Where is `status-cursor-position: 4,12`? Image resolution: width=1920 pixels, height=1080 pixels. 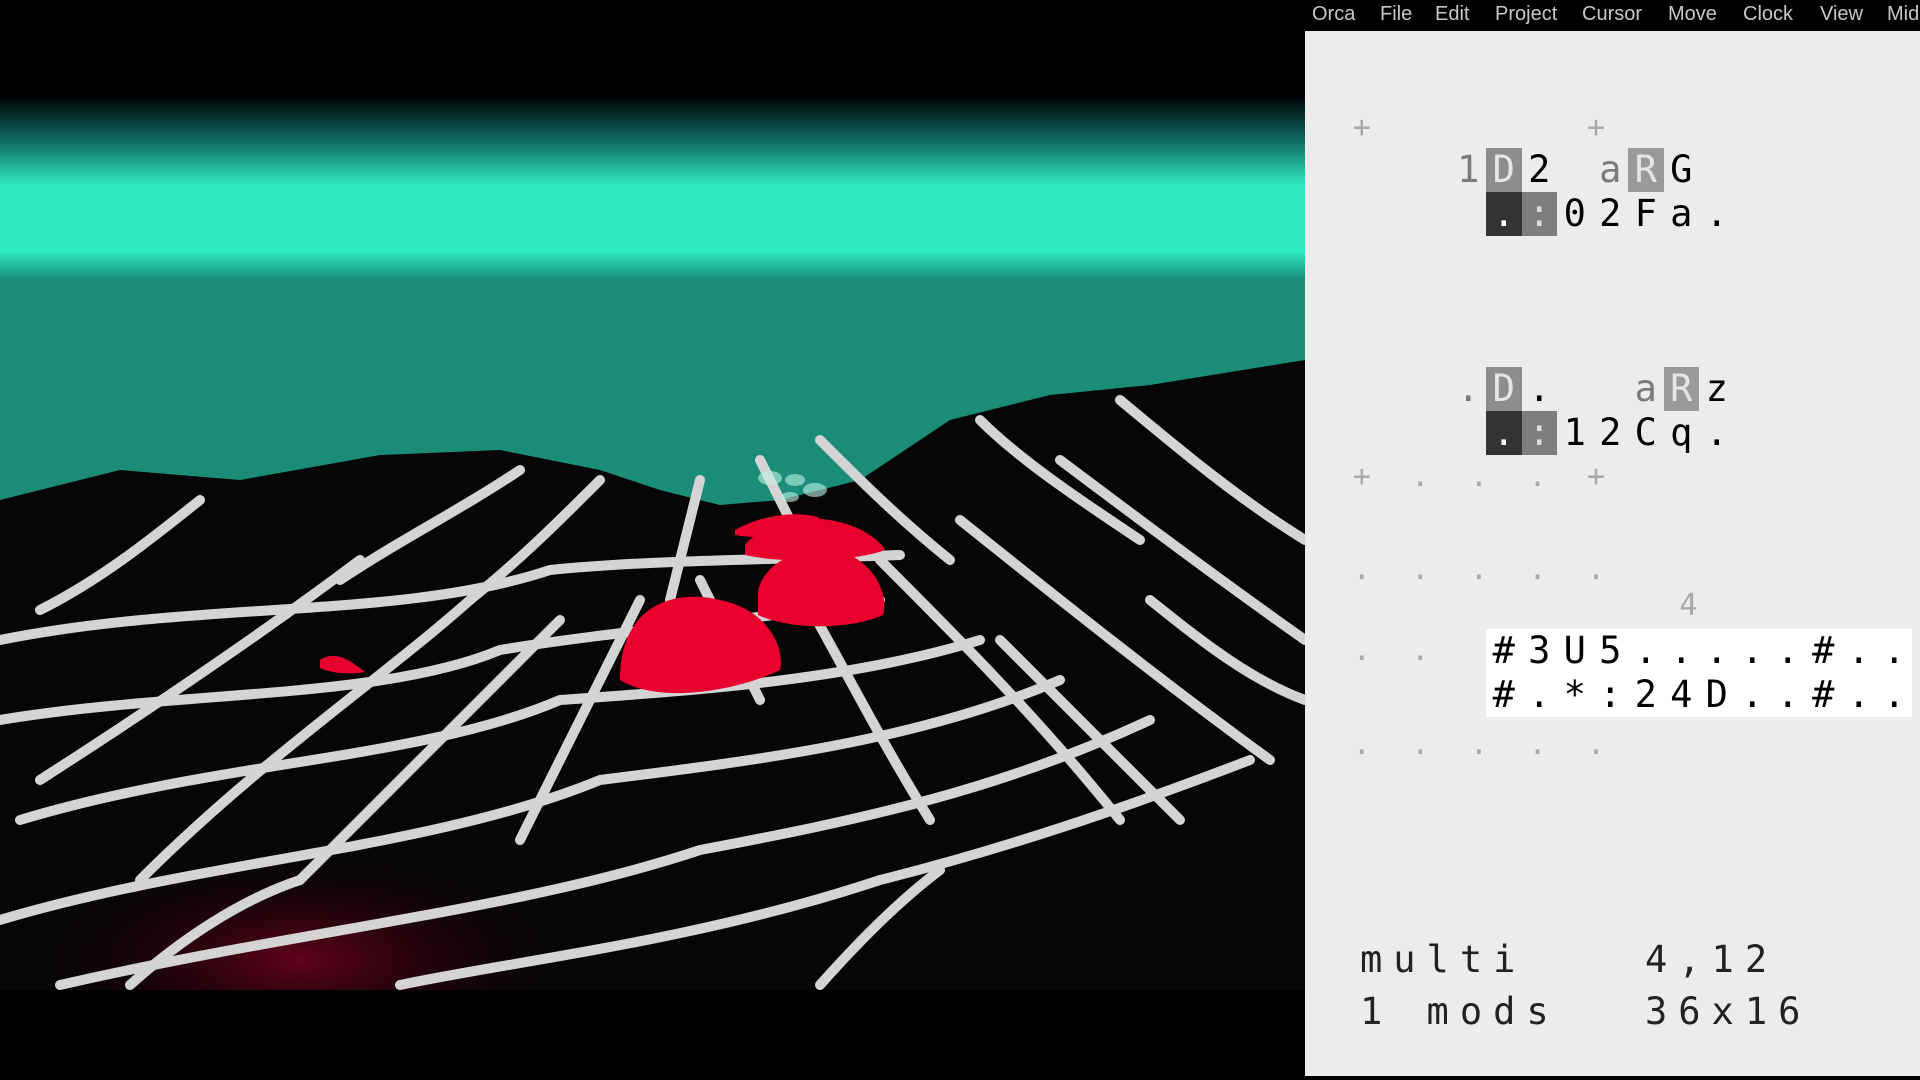
status-cursor-position: 4,12 is located at coordinates (1712, 959).